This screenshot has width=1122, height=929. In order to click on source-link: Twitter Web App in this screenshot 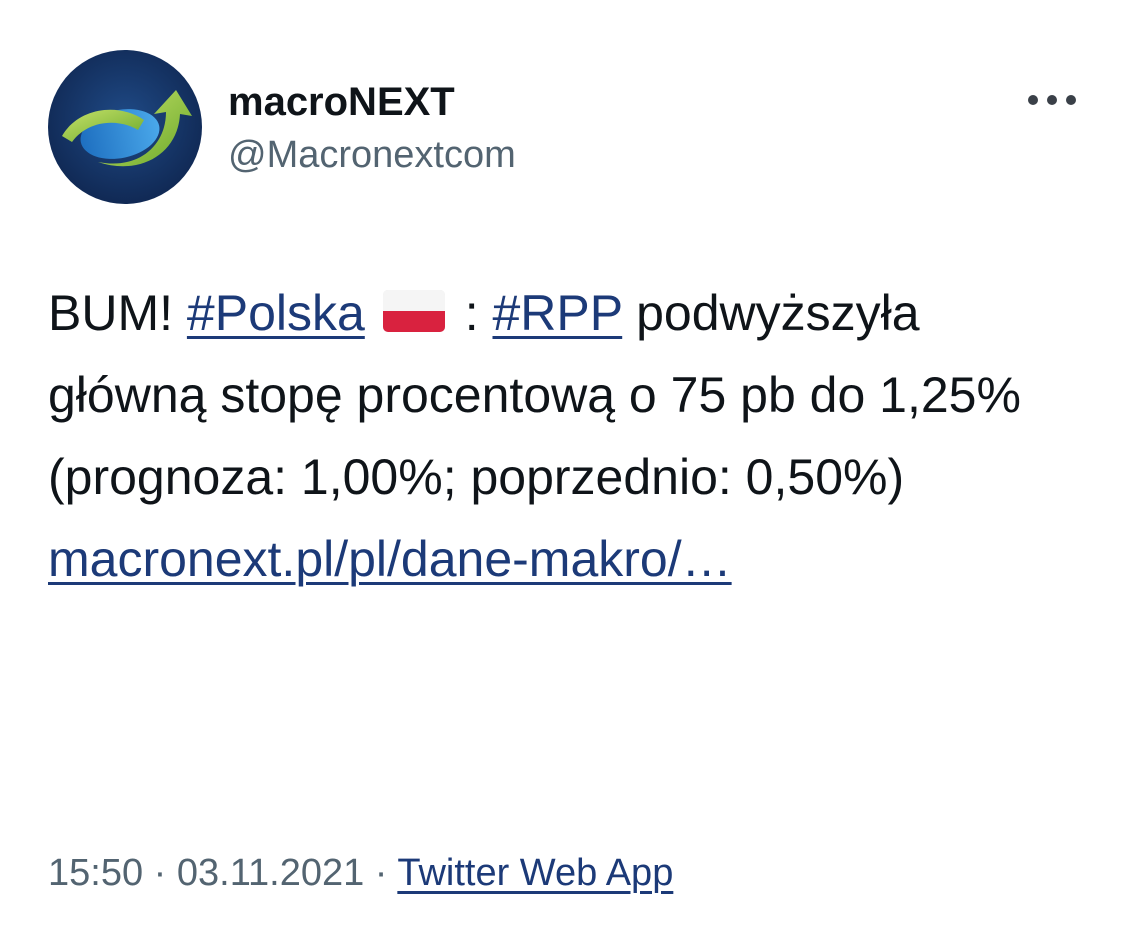, I will do `click(535, 873)`.